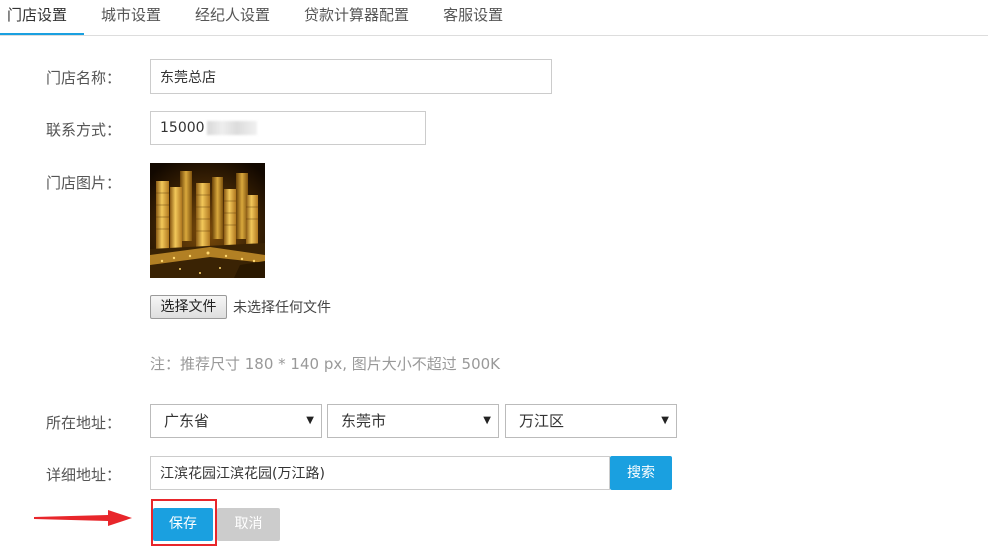 The height and width of the screenshot is (547, 988). I want to click on tab-customer-service-settings: 客服设置, so click(473, 17).